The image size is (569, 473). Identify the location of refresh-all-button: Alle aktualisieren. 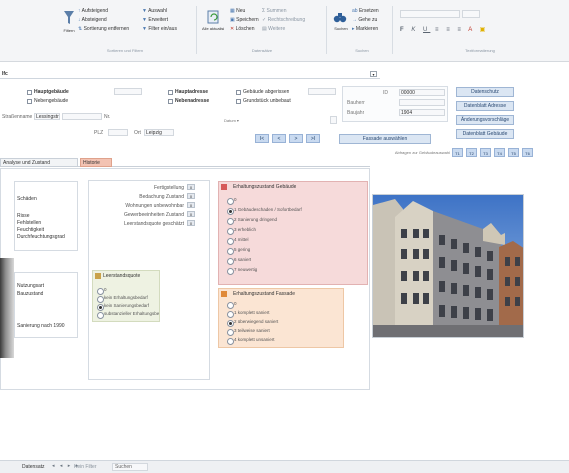
(213, 26).